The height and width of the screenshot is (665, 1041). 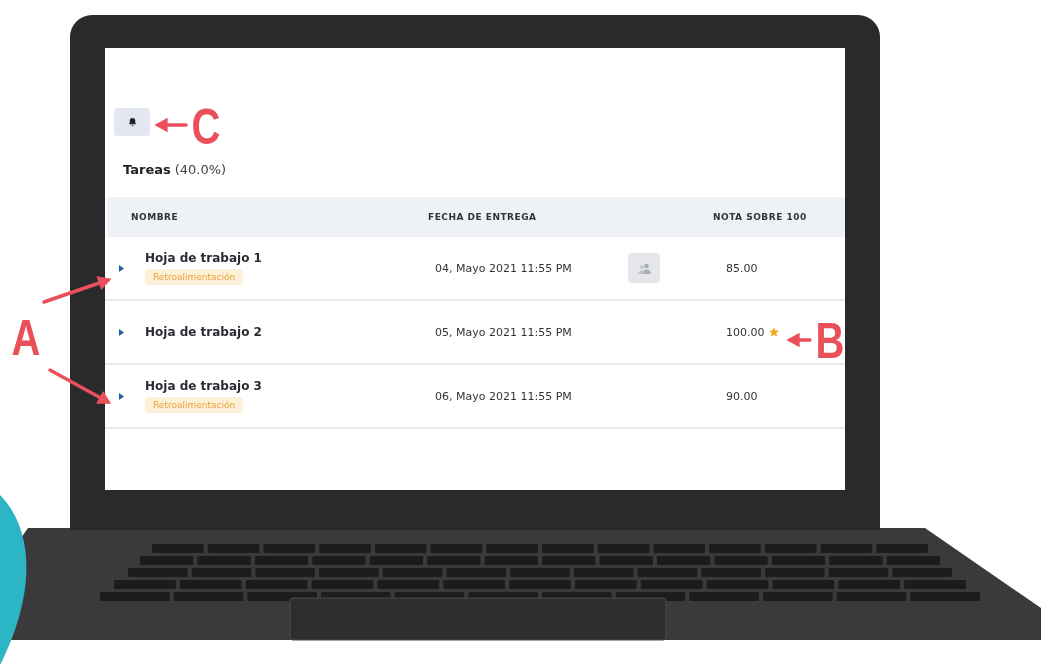 I want to click on column-header: FECHA DE ENTREGA, so click(x=483, y=217).